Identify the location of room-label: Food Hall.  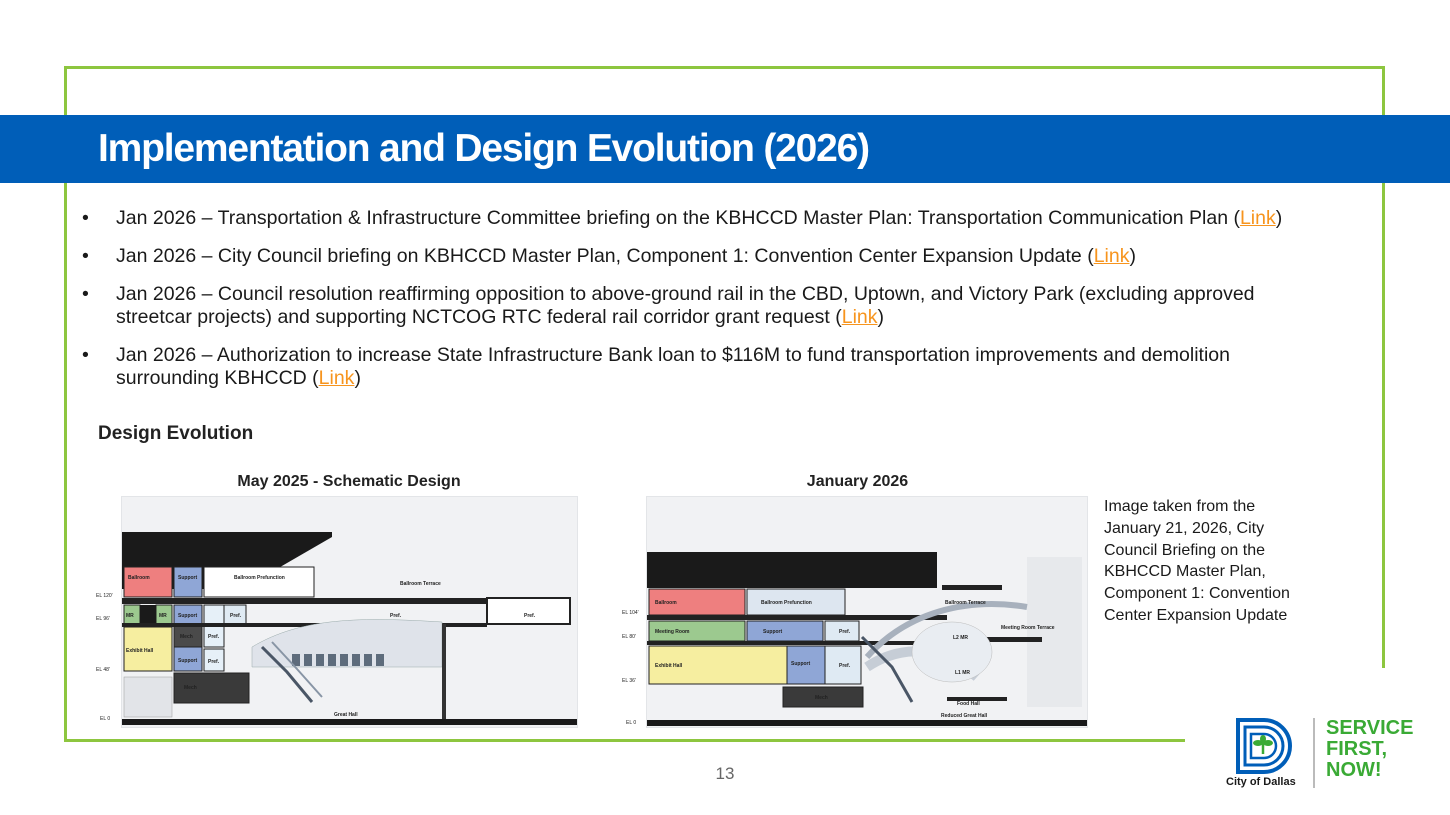
(968, 704).